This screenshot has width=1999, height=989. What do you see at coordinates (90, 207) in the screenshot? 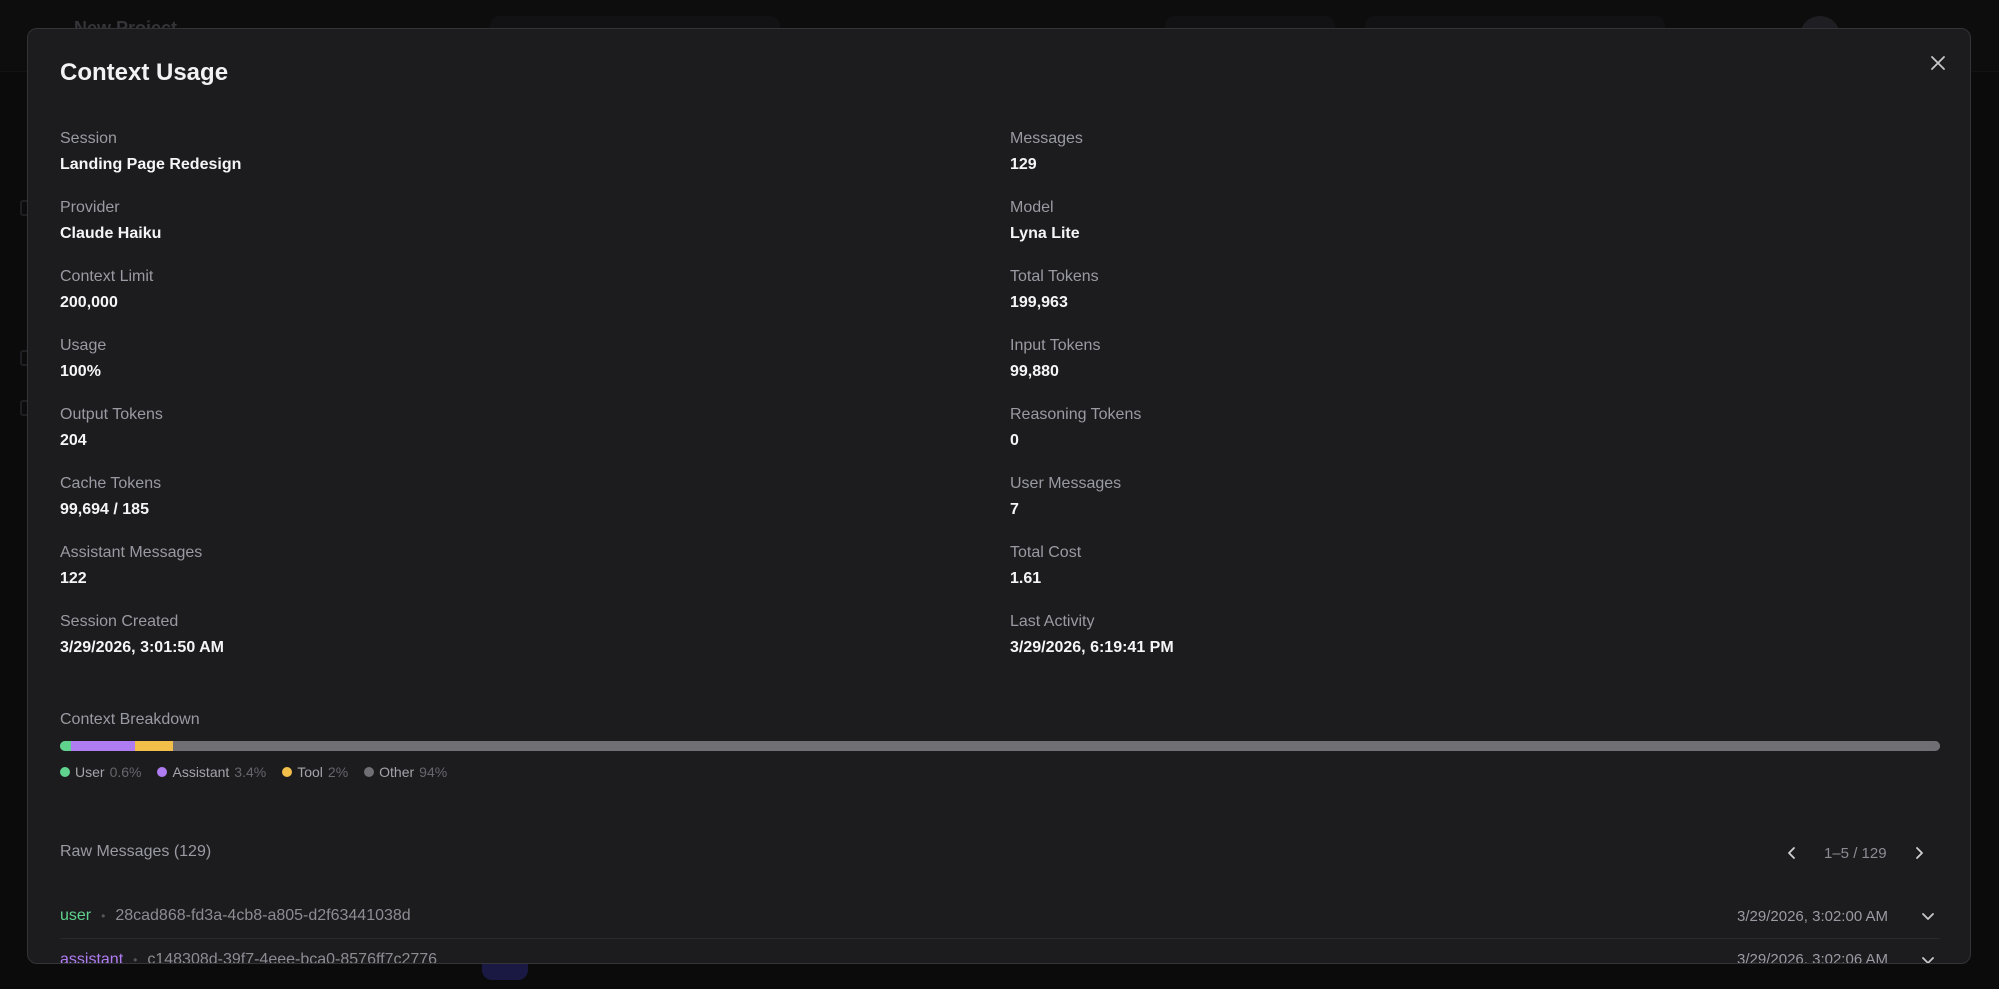
I see `stat-label: Provider` at bounding box center [90, 207].